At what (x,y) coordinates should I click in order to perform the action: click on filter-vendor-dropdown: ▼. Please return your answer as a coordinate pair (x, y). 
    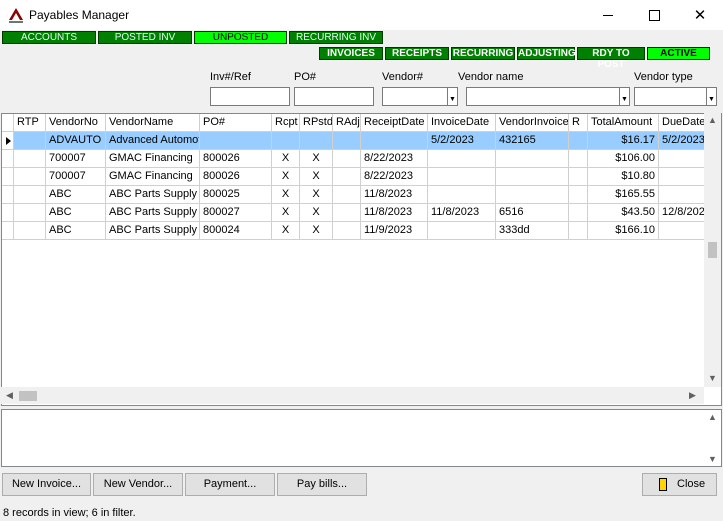
    Looking at the image, I should click on (452, 96).